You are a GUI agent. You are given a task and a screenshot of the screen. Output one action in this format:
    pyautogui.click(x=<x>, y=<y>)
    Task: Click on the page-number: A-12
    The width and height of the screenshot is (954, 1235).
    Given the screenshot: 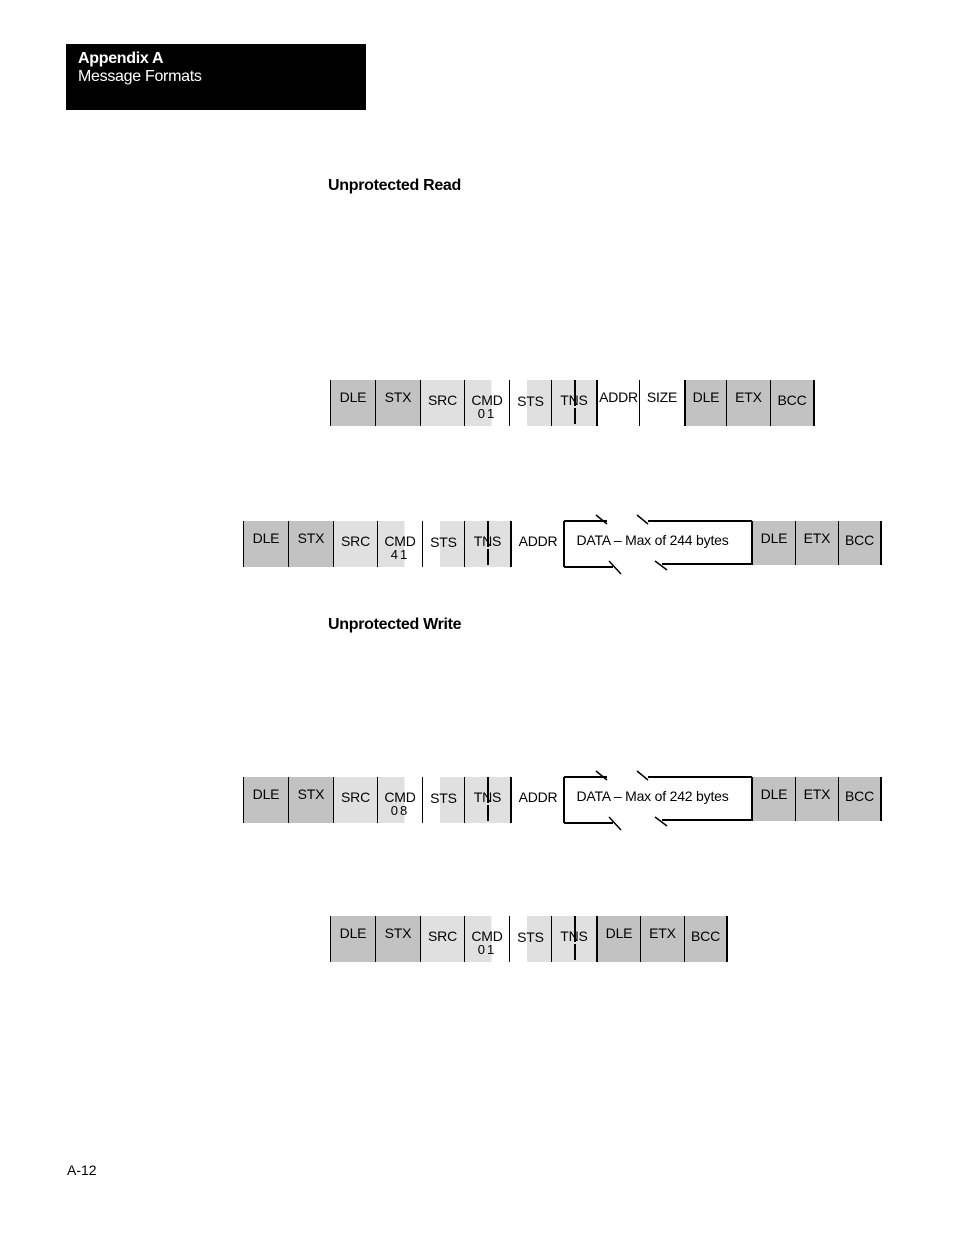 What is the action you would take?
    pyautogui.click(x=82, y=1170)
    